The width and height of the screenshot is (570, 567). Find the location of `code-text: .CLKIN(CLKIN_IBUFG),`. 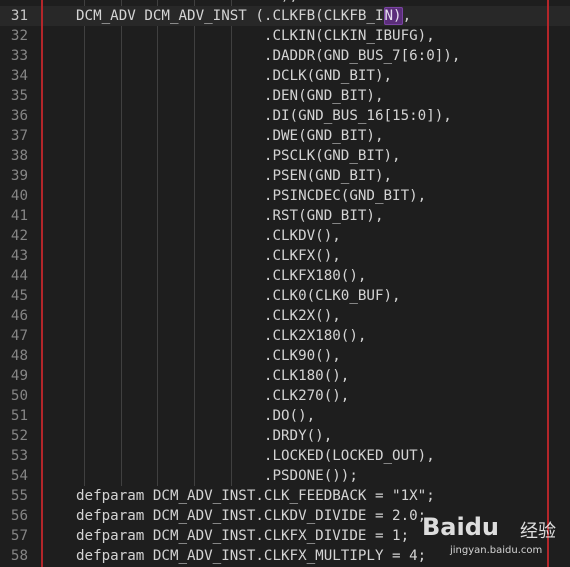

code-text: .CLKIN(CLKIN_IBUFG), is located at coordinates (255, 36).